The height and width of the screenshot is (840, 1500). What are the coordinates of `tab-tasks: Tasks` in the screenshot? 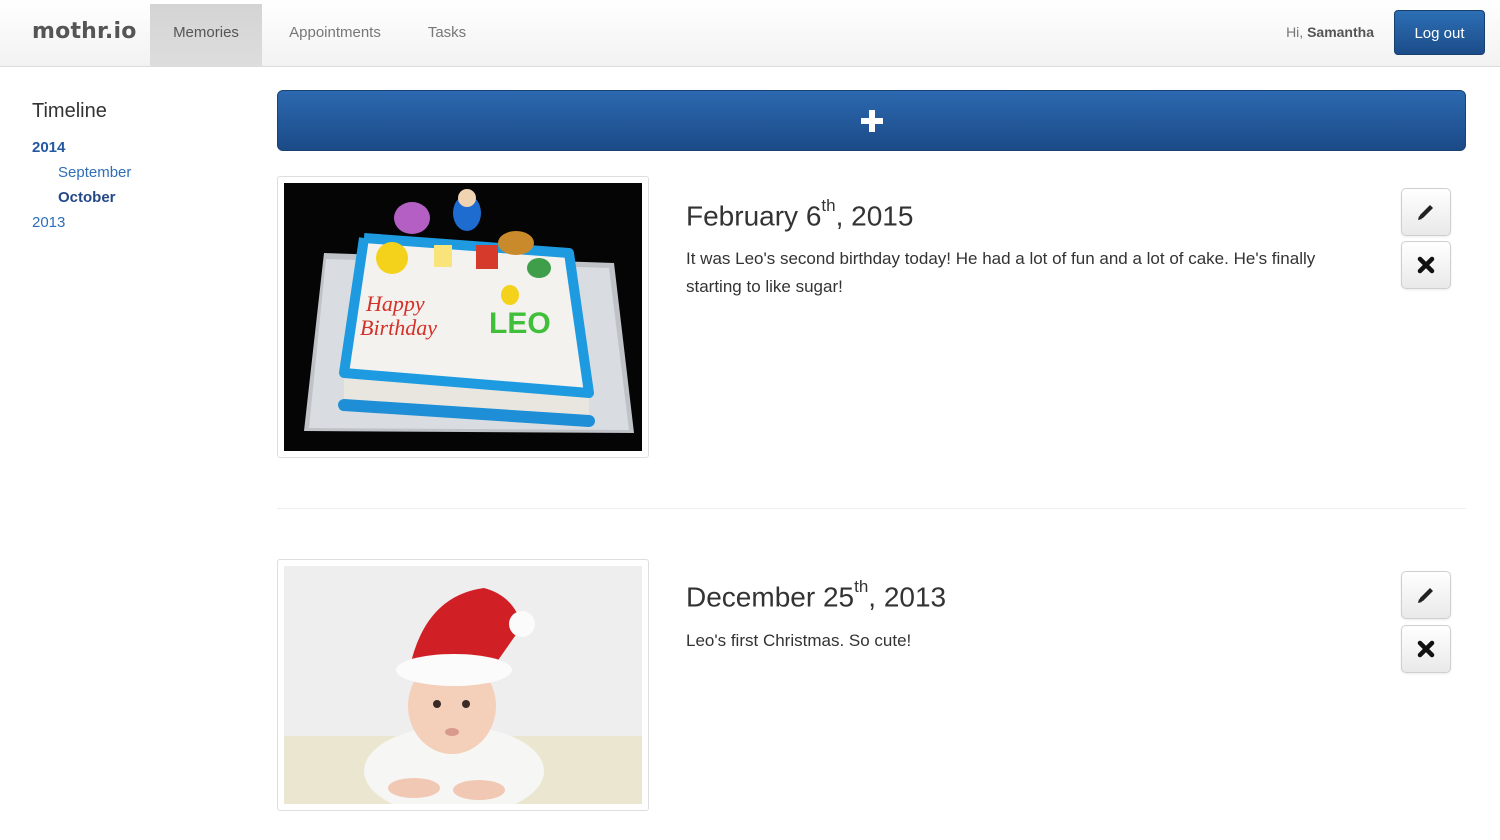 It's located at (447, 35).